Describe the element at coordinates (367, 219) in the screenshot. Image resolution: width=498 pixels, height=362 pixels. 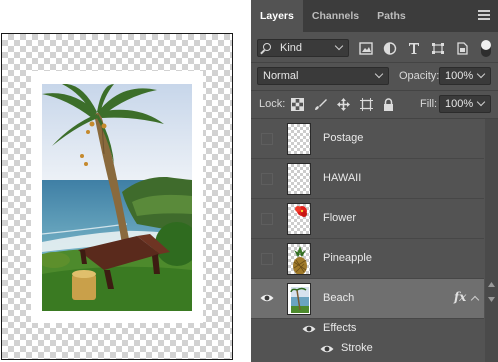
I see `layer-row-flower: Flower` at that location.